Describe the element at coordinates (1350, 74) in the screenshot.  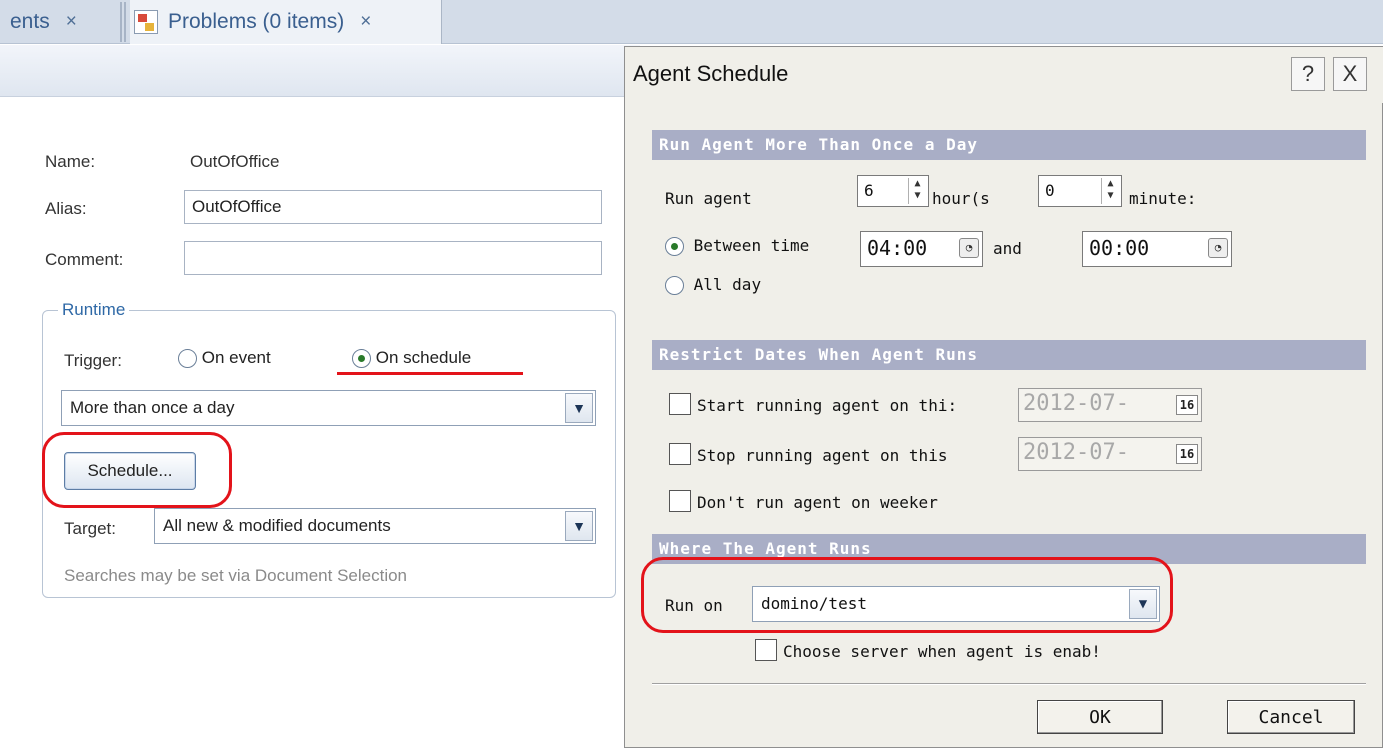
I see `close-button: X` at that location.